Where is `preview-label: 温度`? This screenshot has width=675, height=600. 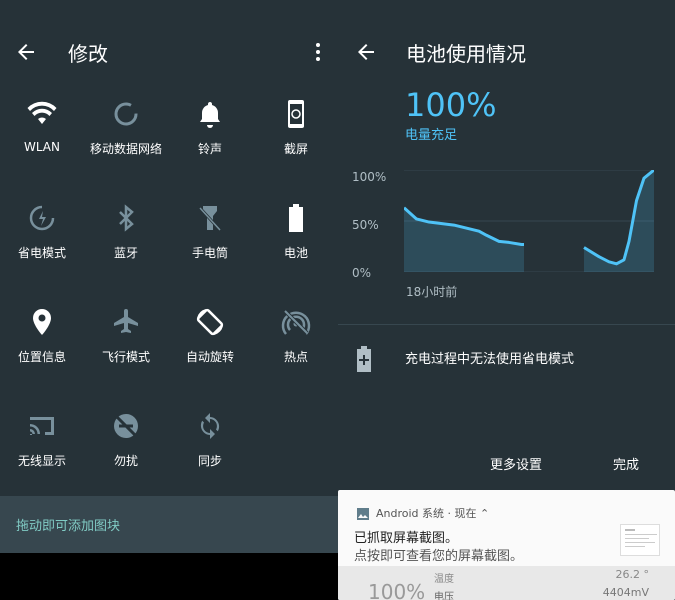
preview-label: 温度 is located at coordinates (444, 579).